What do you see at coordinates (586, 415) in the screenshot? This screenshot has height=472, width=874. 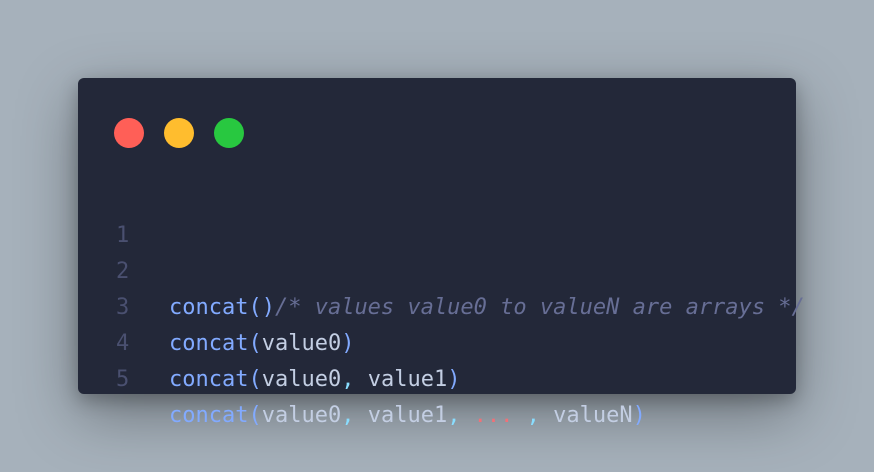 I see `code-variable: valueN` at bounding box center [586, 415].